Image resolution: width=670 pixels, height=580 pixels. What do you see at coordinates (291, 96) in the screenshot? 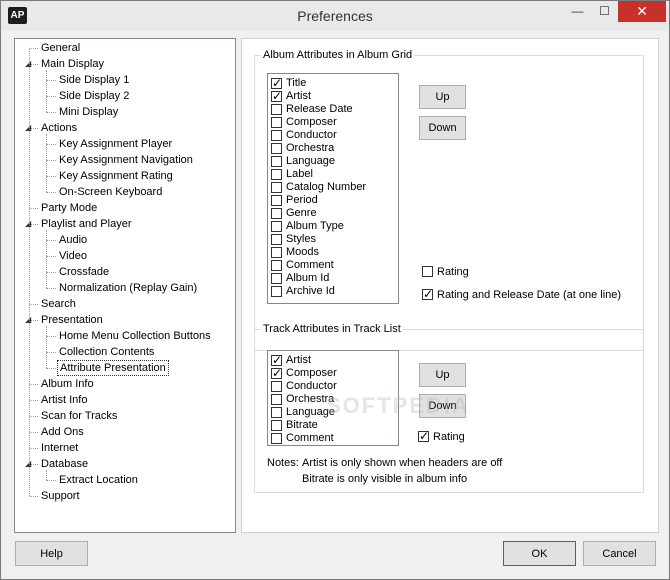
I see `attribute-checkbox-row: Artist` at bounding box center [291, 96].